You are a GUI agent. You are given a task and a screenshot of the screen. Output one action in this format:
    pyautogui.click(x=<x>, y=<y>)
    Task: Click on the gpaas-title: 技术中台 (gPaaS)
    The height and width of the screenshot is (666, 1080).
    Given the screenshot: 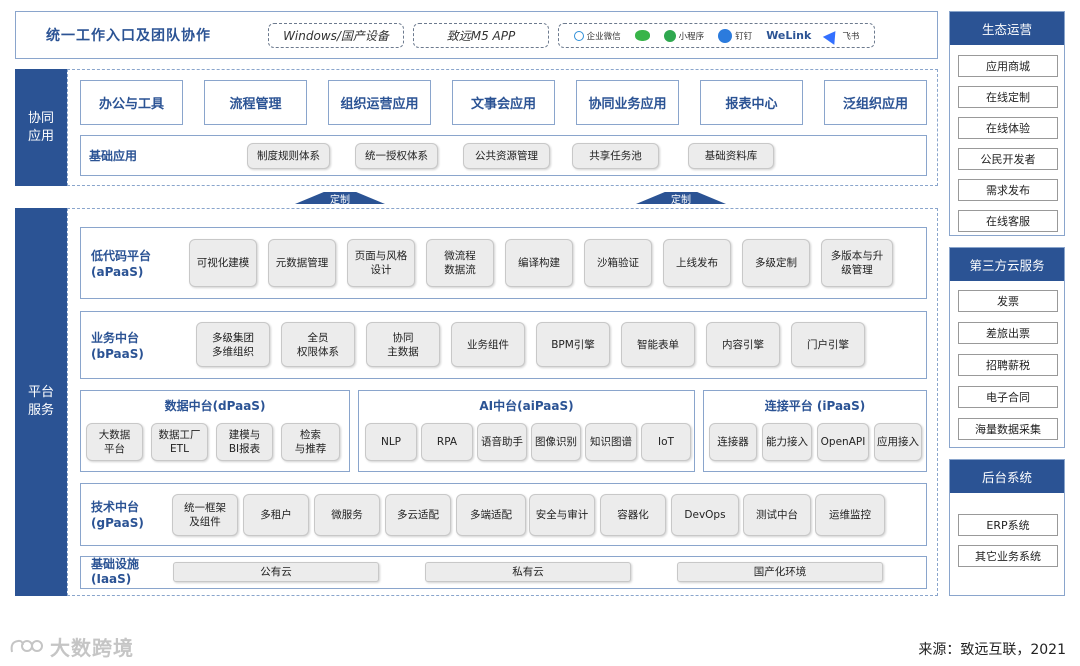 What is the action you would take?
    pyautogui.click(x=117, y=515)
    